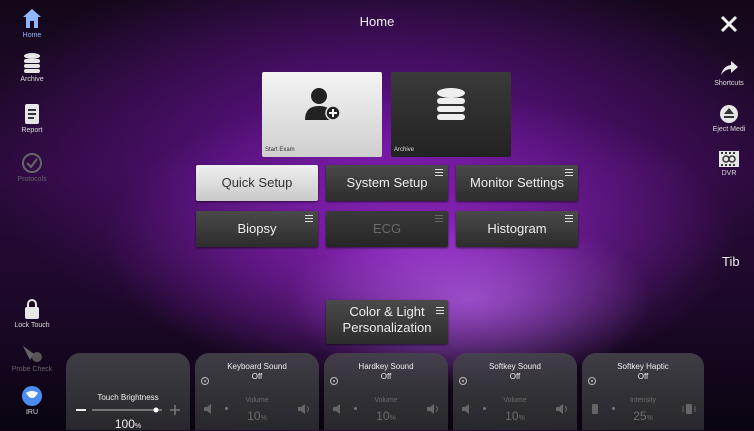  What do you see at coordinates (729, 129) in the screenshot?
I see `sidebar-item-label: Eject Medi` at bounding box center [729, 129].